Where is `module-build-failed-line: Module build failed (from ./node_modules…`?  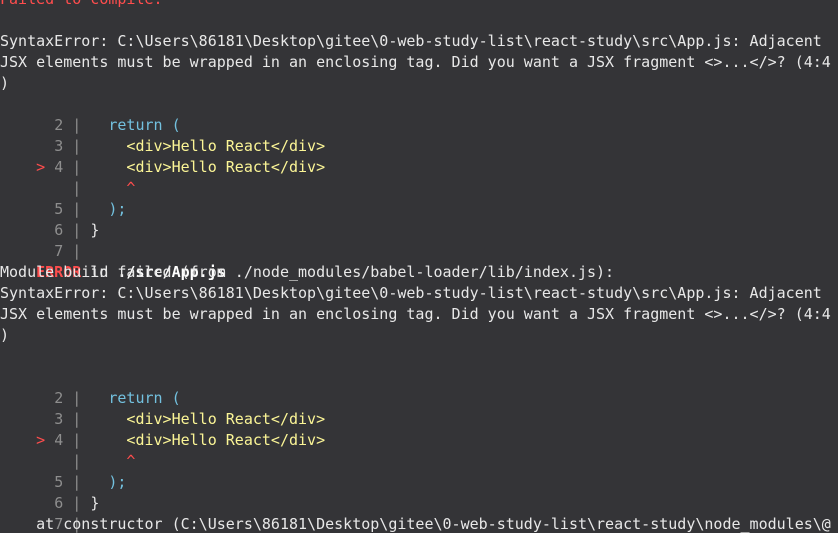 module-build-failed-line: Module build failed (from ./node_modules… is located at coordinates (307, 272).